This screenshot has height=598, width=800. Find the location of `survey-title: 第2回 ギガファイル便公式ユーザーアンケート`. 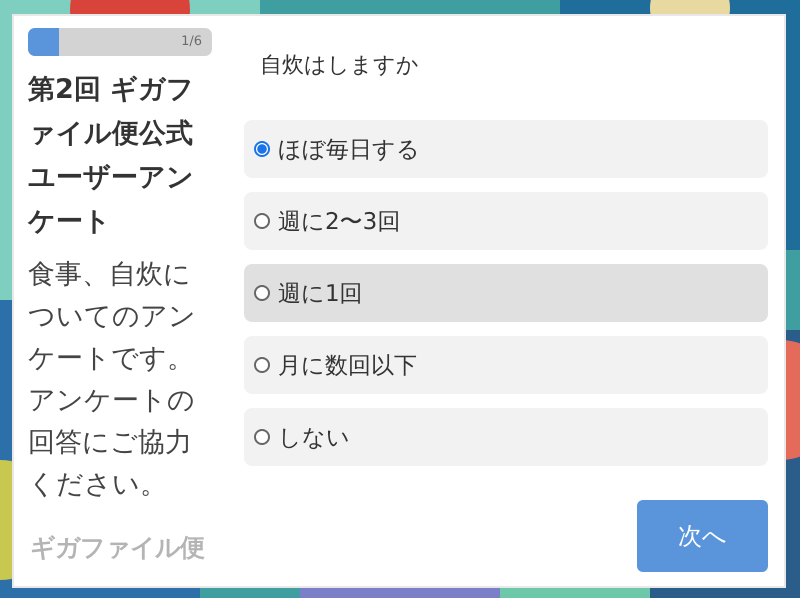

survey-title: 第2回 ギガファイル便公式ユーザーアンケート is located at coordinates (112, 156).